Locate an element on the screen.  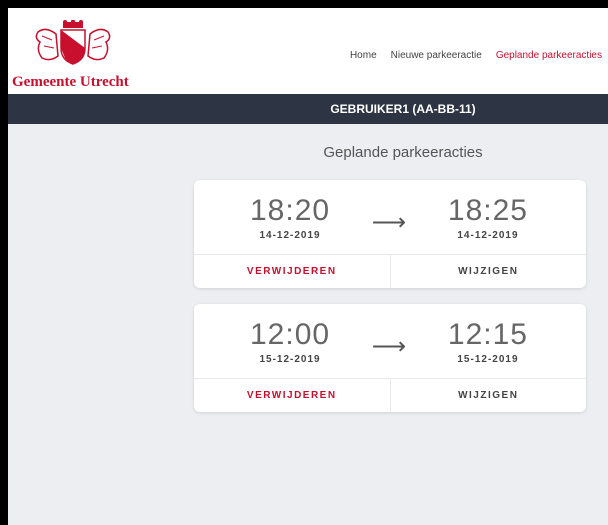
logo: Gemeente Utrecht is located at coordinates (77, 55).